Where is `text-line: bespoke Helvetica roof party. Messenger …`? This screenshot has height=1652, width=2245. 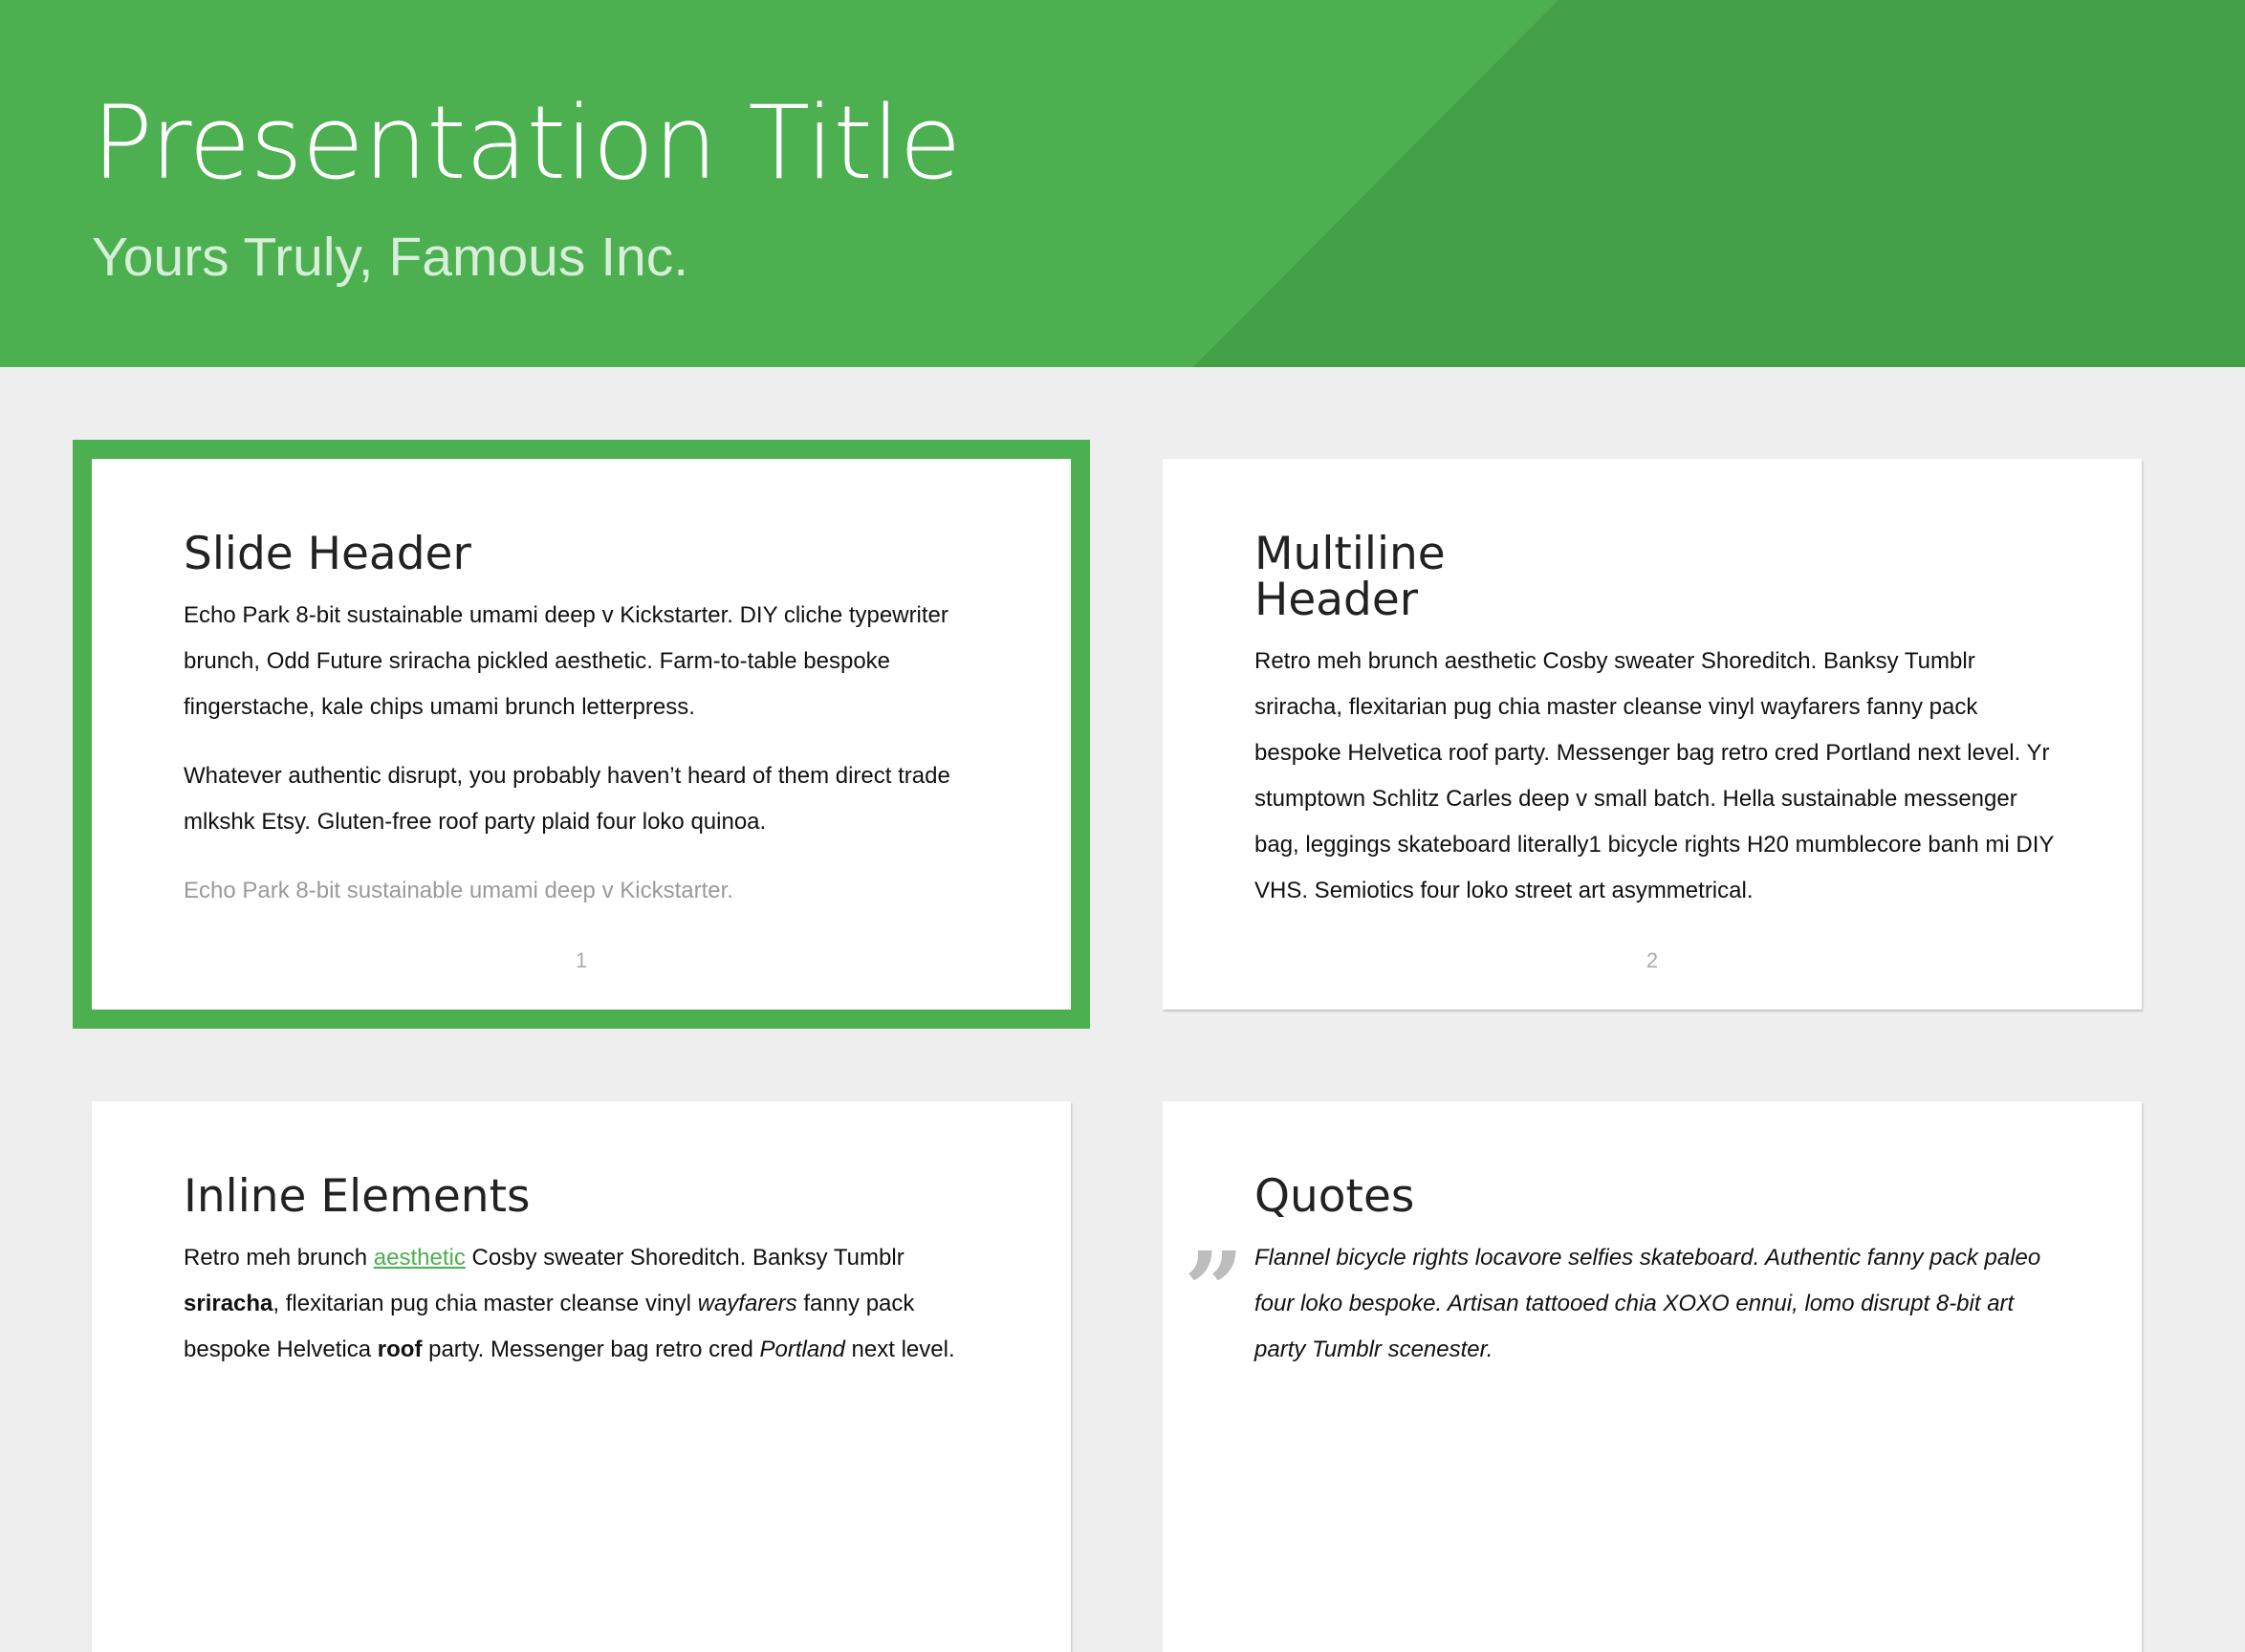
text-line: bespoke Helvetica roof party. Messenger … is located at coordinates (569, 1349).